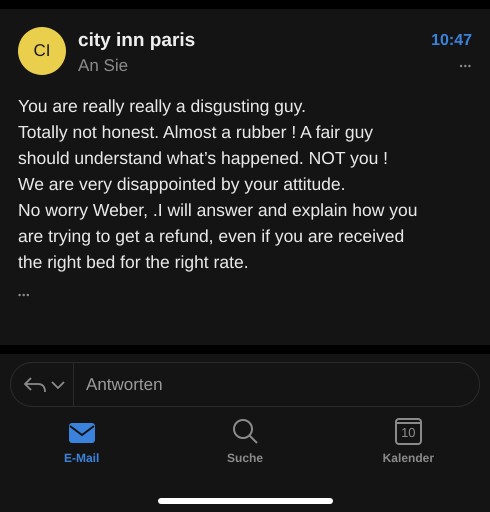  I want to click on recipient-label: An Sie, so click(104, 66).